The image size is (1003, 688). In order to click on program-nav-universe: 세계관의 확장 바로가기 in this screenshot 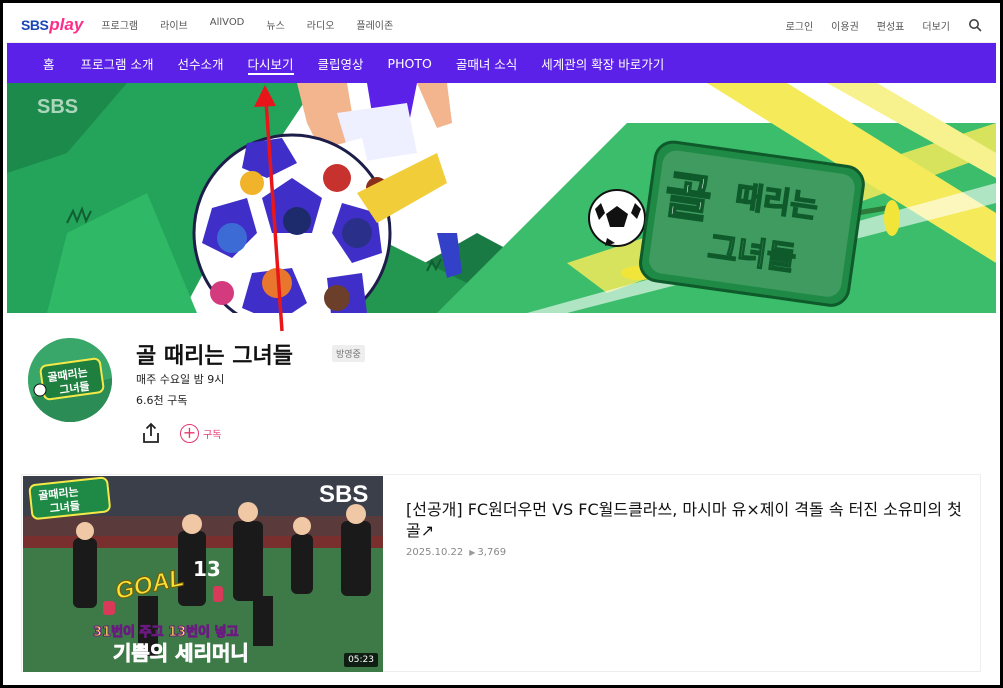, I will do `click(602, 63)`.